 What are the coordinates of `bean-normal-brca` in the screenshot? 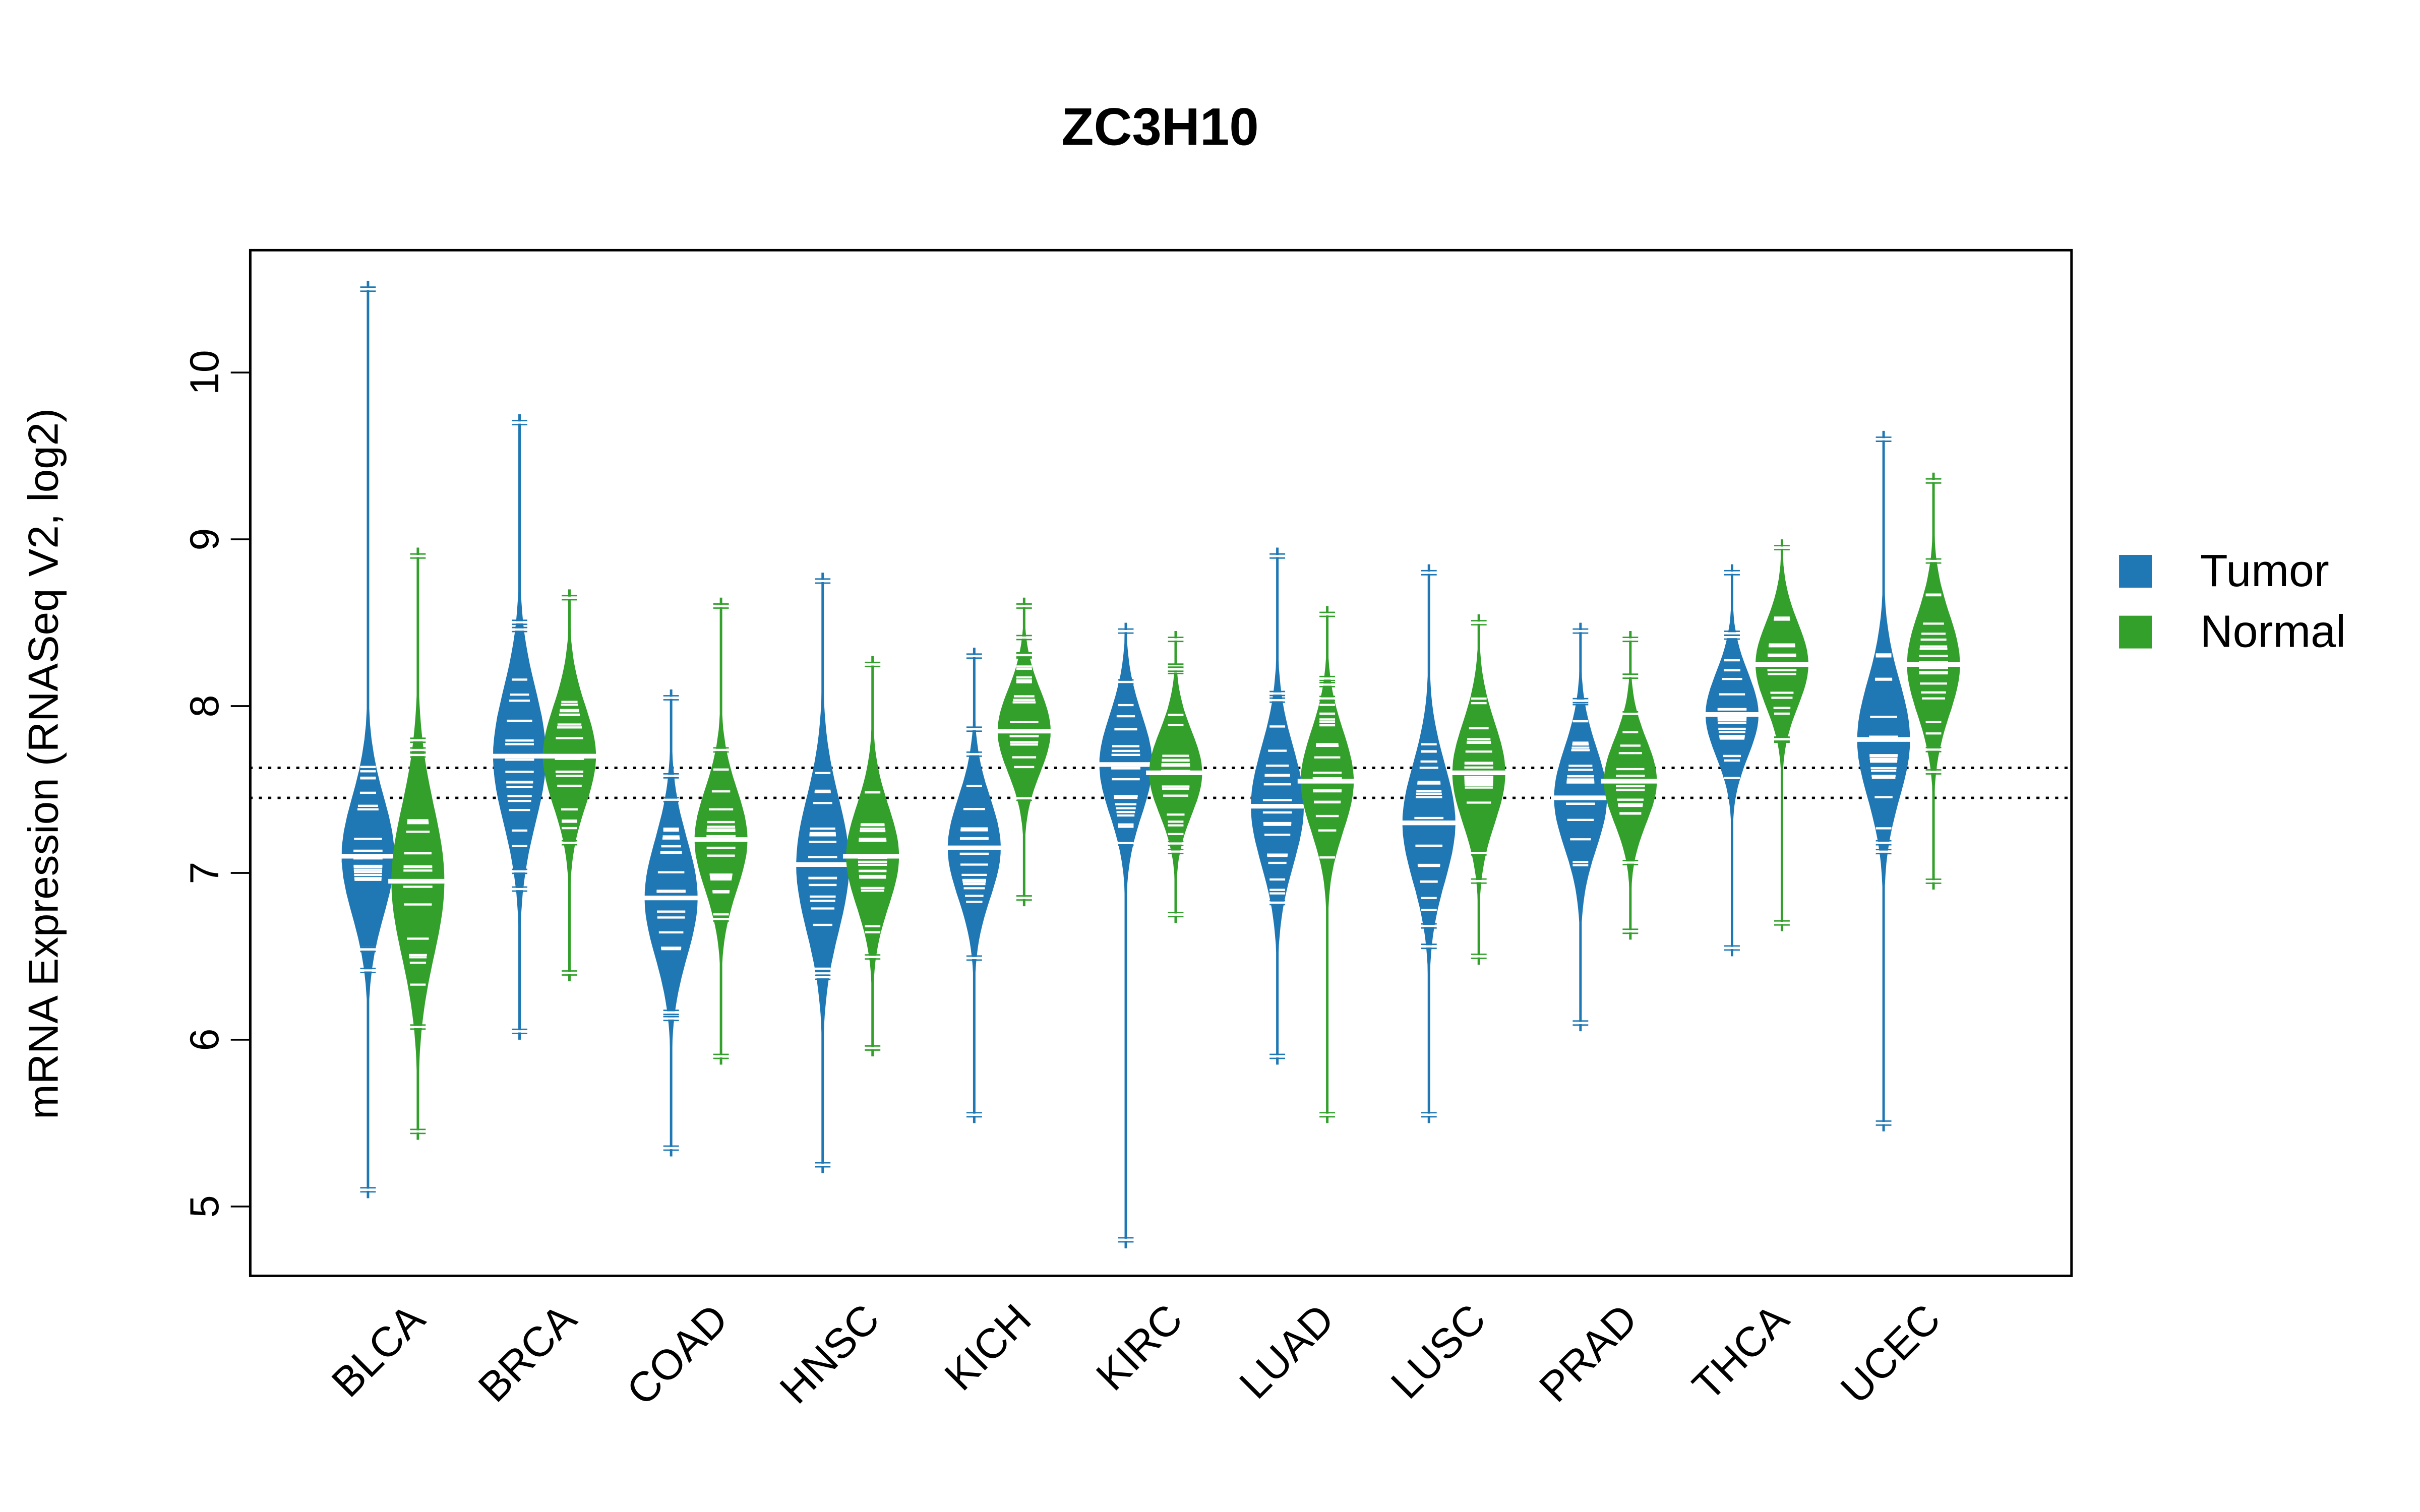 It's located at (569, 785).